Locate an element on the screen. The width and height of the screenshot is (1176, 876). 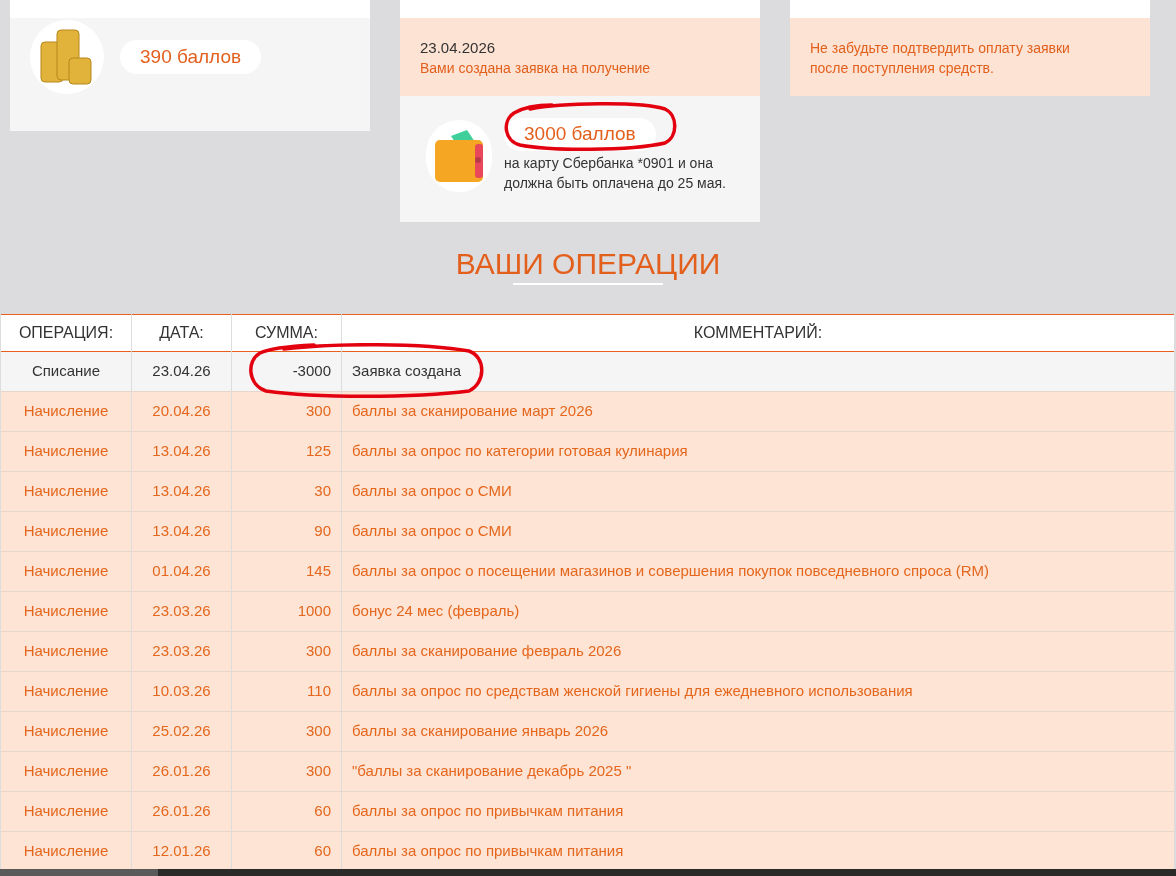
table-cell: баллы за сканирование январь 2026 is located at coordinates (757, 731).